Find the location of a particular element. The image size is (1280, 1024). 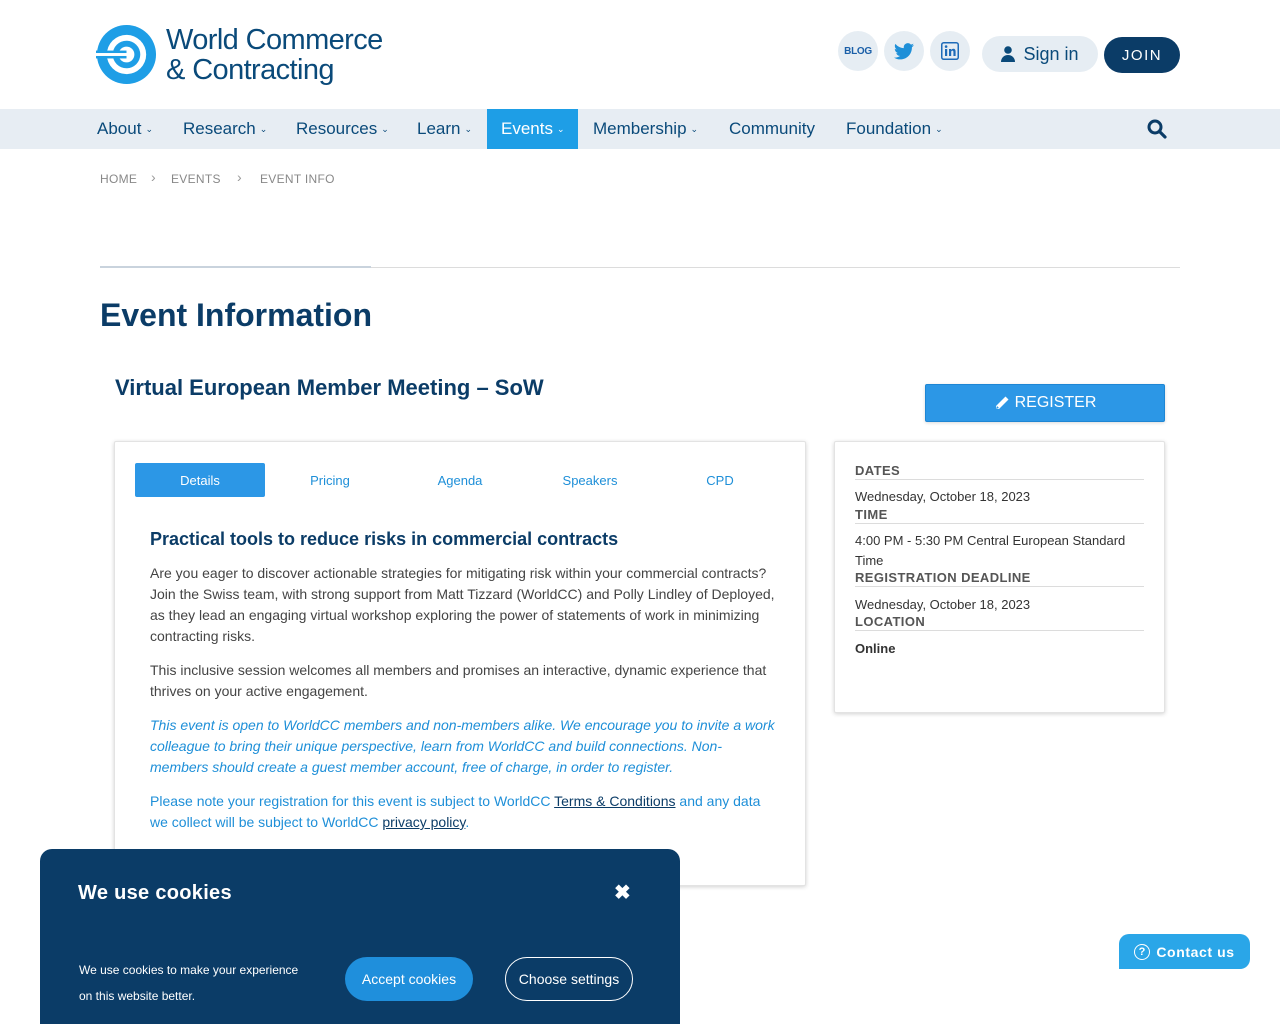

time-label: TIME is located at coordinates (999, 515).